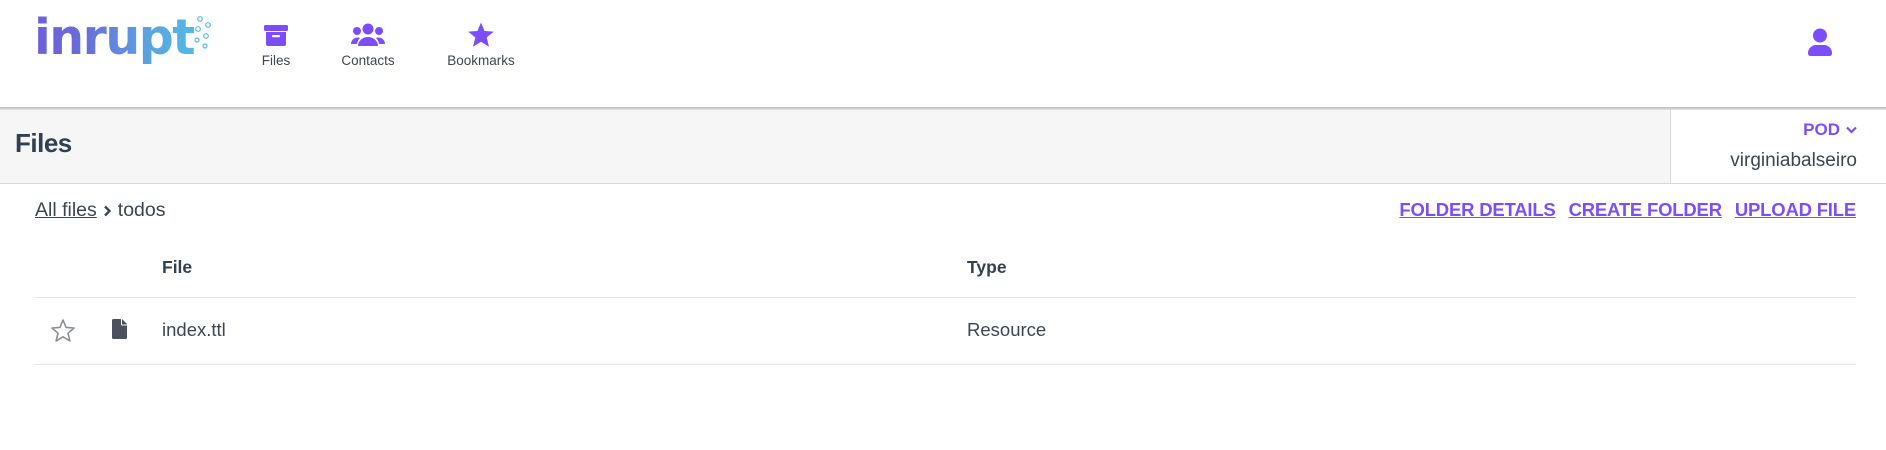  I want to click on create-folder-link: CREATE FOLDER, so click(1645, 210).